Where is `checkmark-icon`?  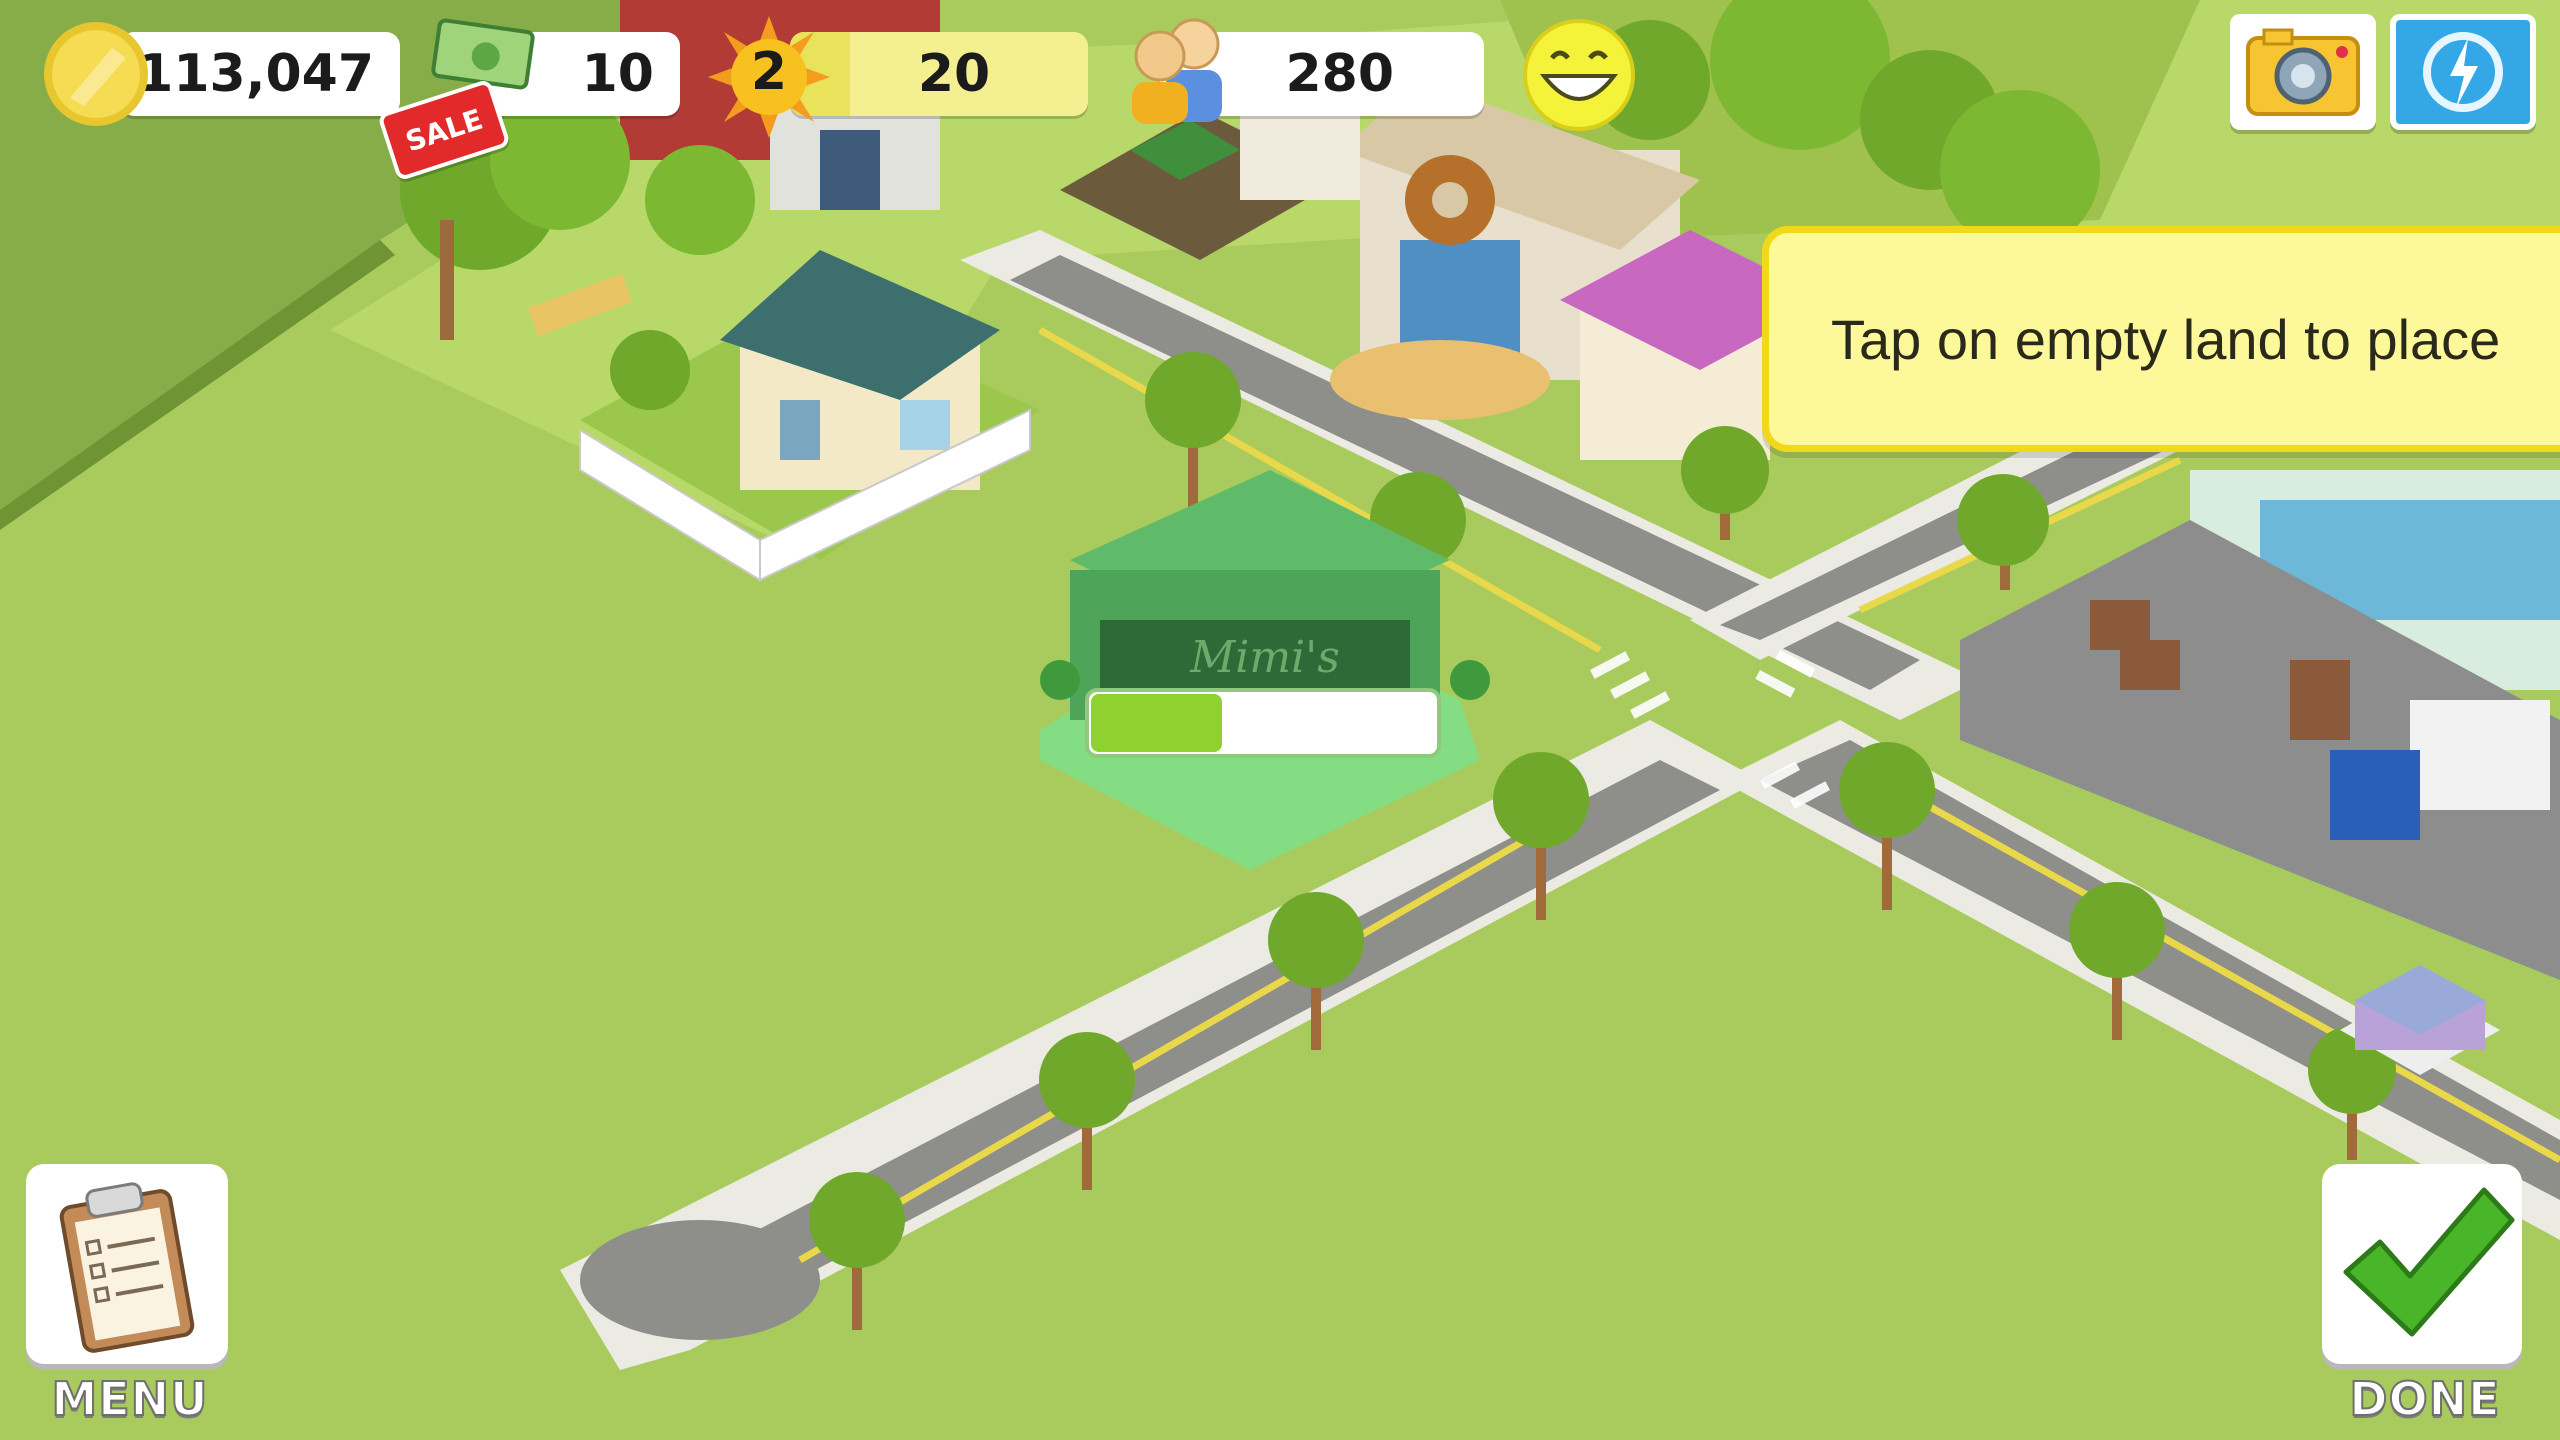
checkmark-icon is located at coordinates (2429, 1262).